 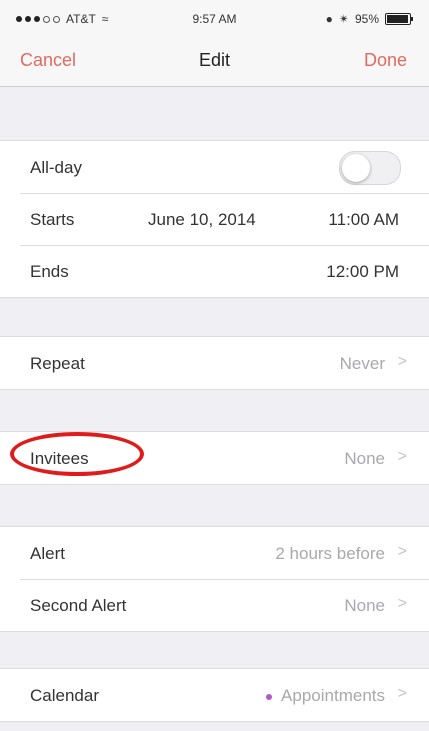 I want to click on done-button: Done, so click(x=385, y=60).